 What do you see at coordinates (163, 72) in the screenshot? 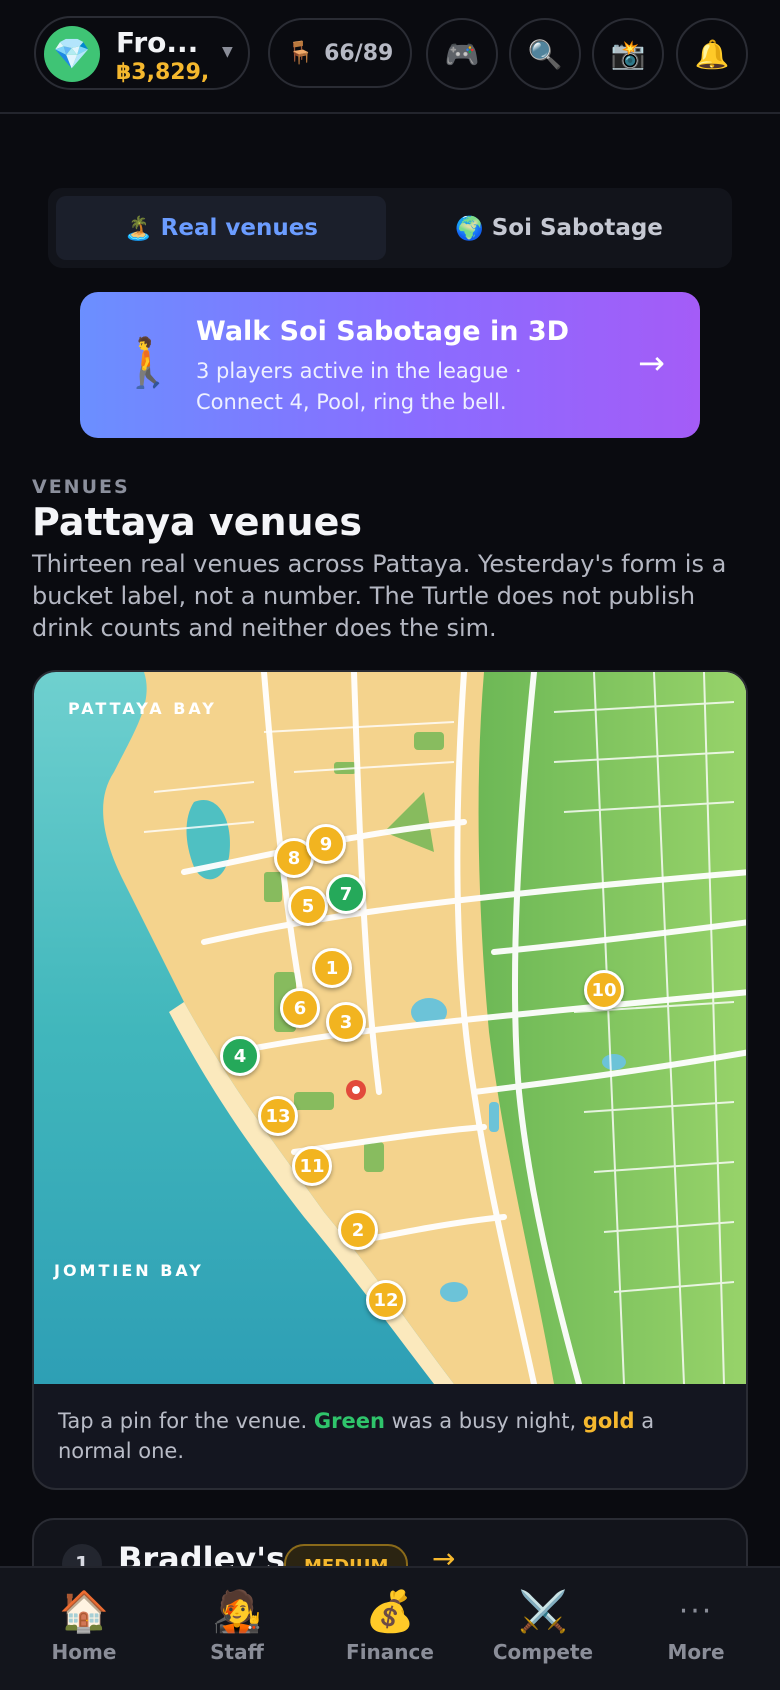
I see `balance-display: ฿3,829,` at bounding box center [163, 72].